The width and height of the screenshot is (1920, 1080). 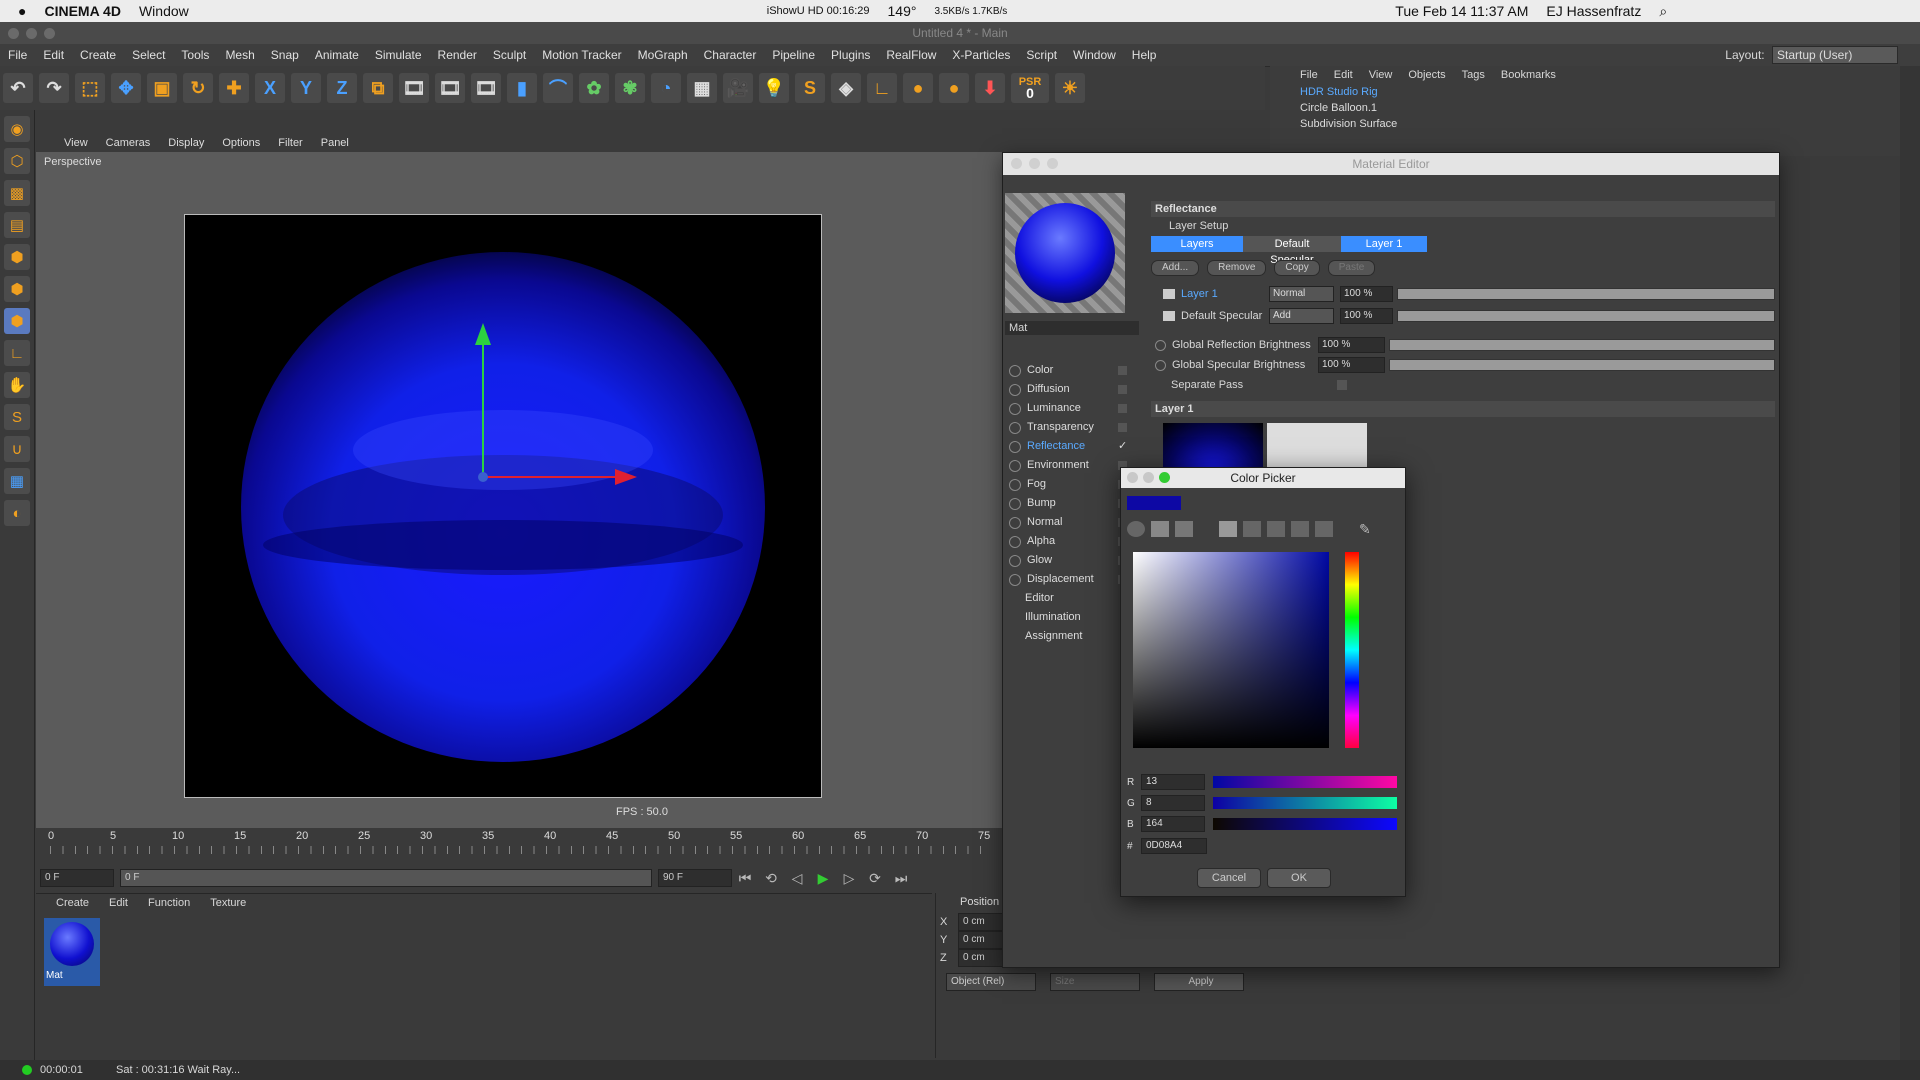 I want to click on vp-menu-options: Options, so click(x=241, y=143).